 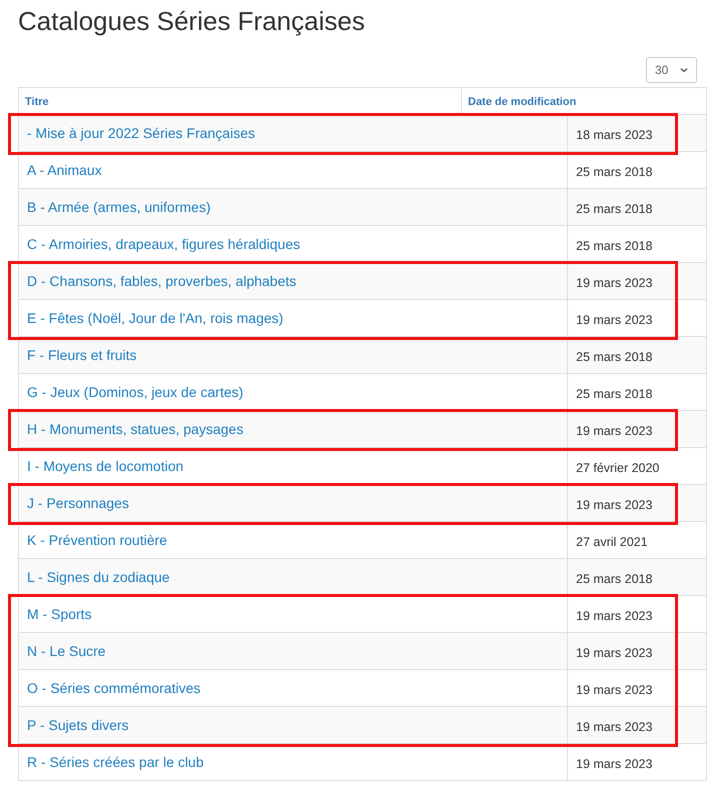 I want to click on column-header: Titre, so click(x=240, y=101).